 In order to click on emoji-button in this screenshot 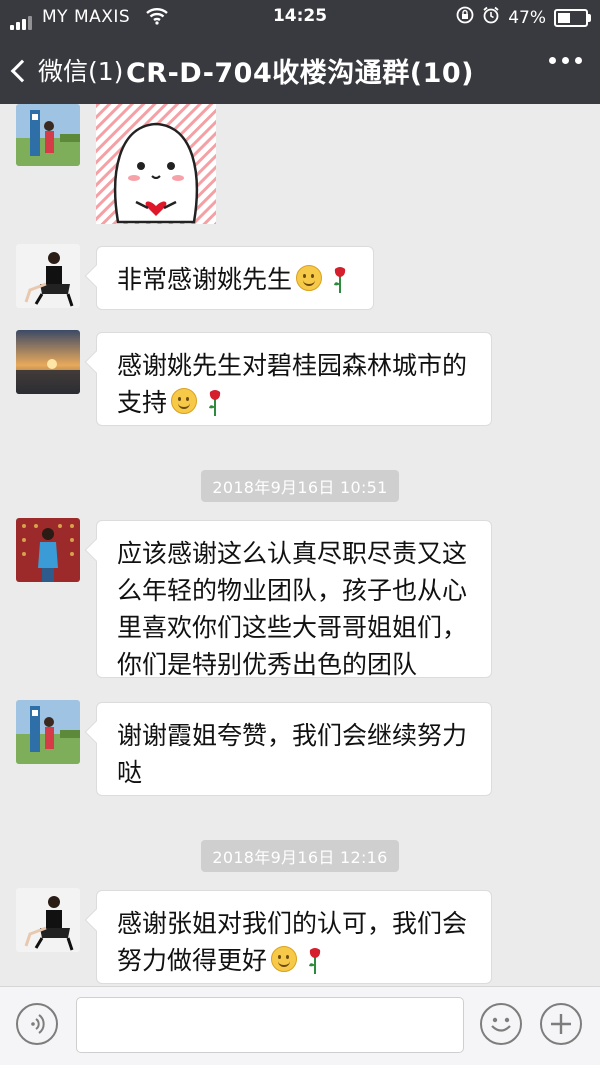, I will do `click(501, 1024)`.